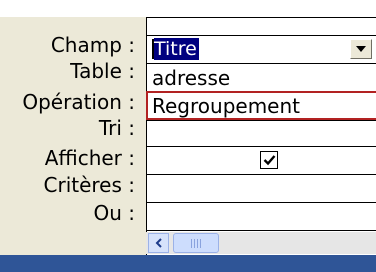  I want to click on afficher-checkbox, so click(269, 160).